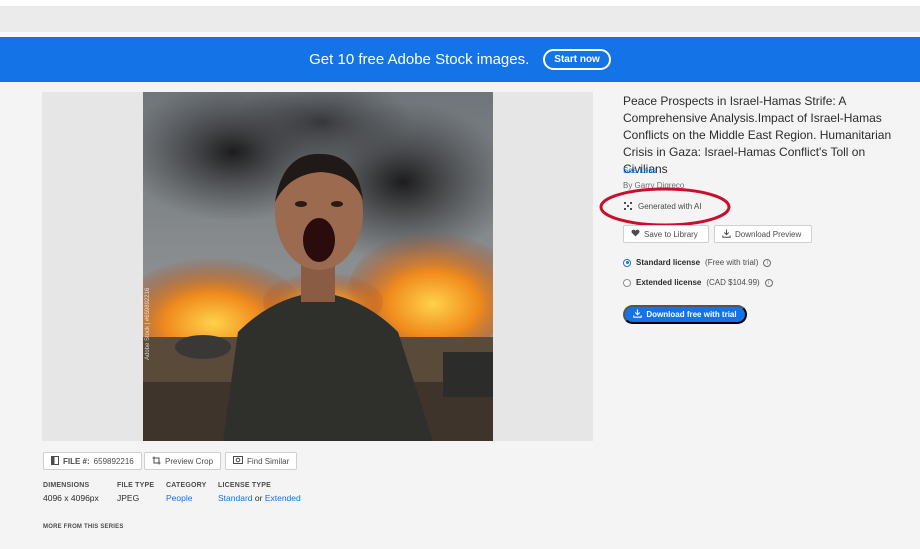 The height and width of the screenshot is (549, 920). Describe the element at coordinates (639, 170) in the screenshot. I see `see-less-link: See Less` at that location.